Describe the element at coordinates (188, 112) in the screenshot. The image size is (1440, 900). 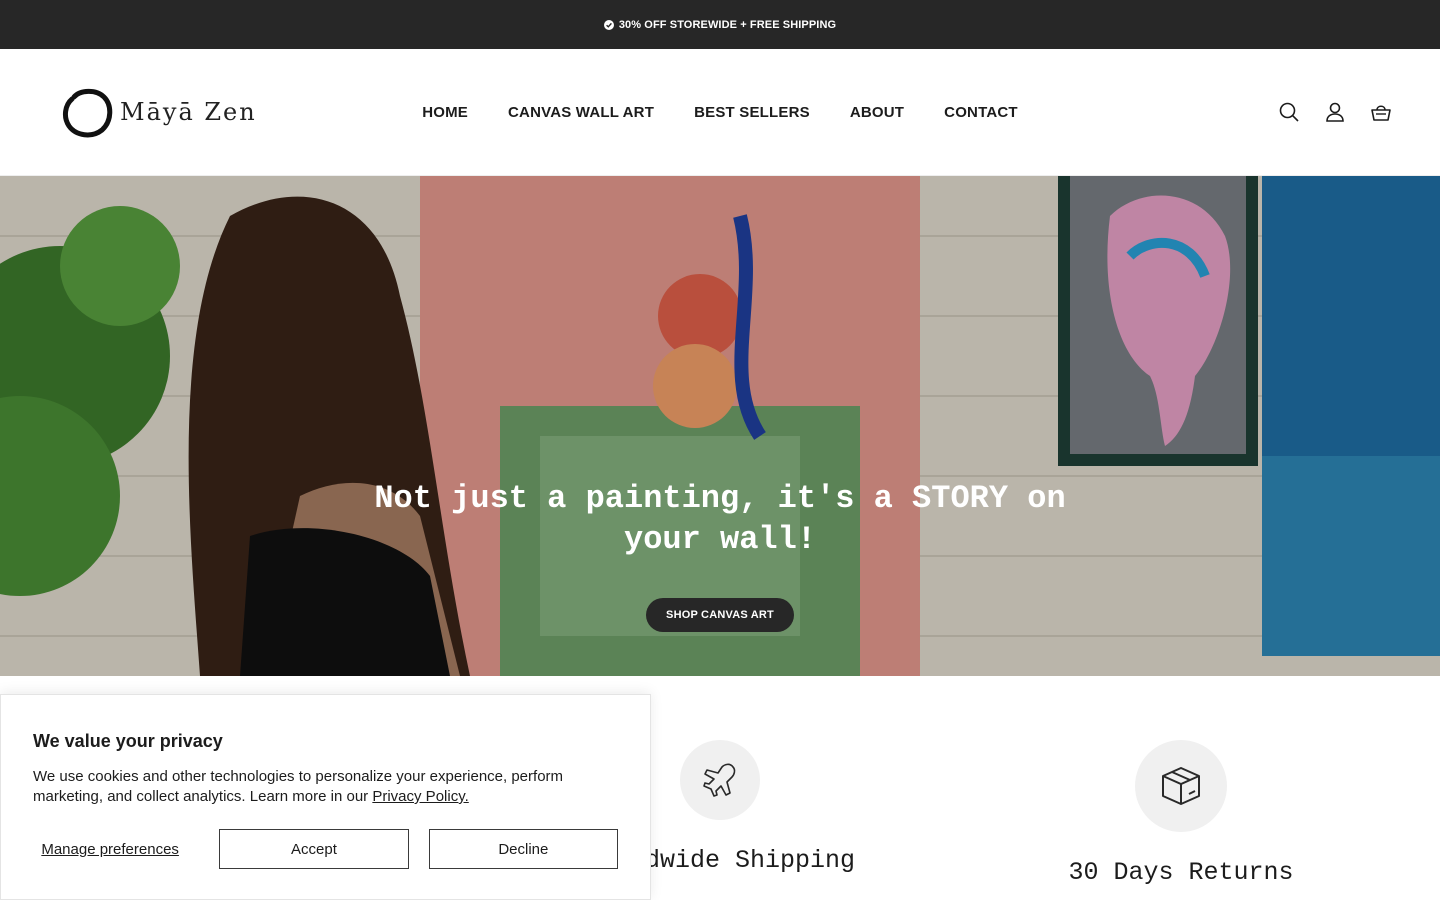
I see `logo-text: Māyā Zen` at that location.